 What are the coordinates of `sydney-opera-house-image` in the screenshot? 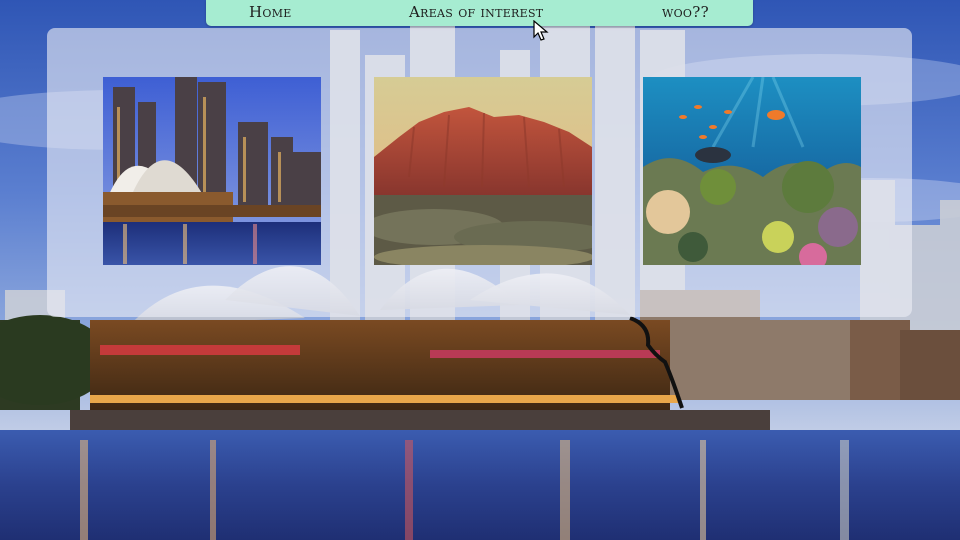 It's located at (212, 171).